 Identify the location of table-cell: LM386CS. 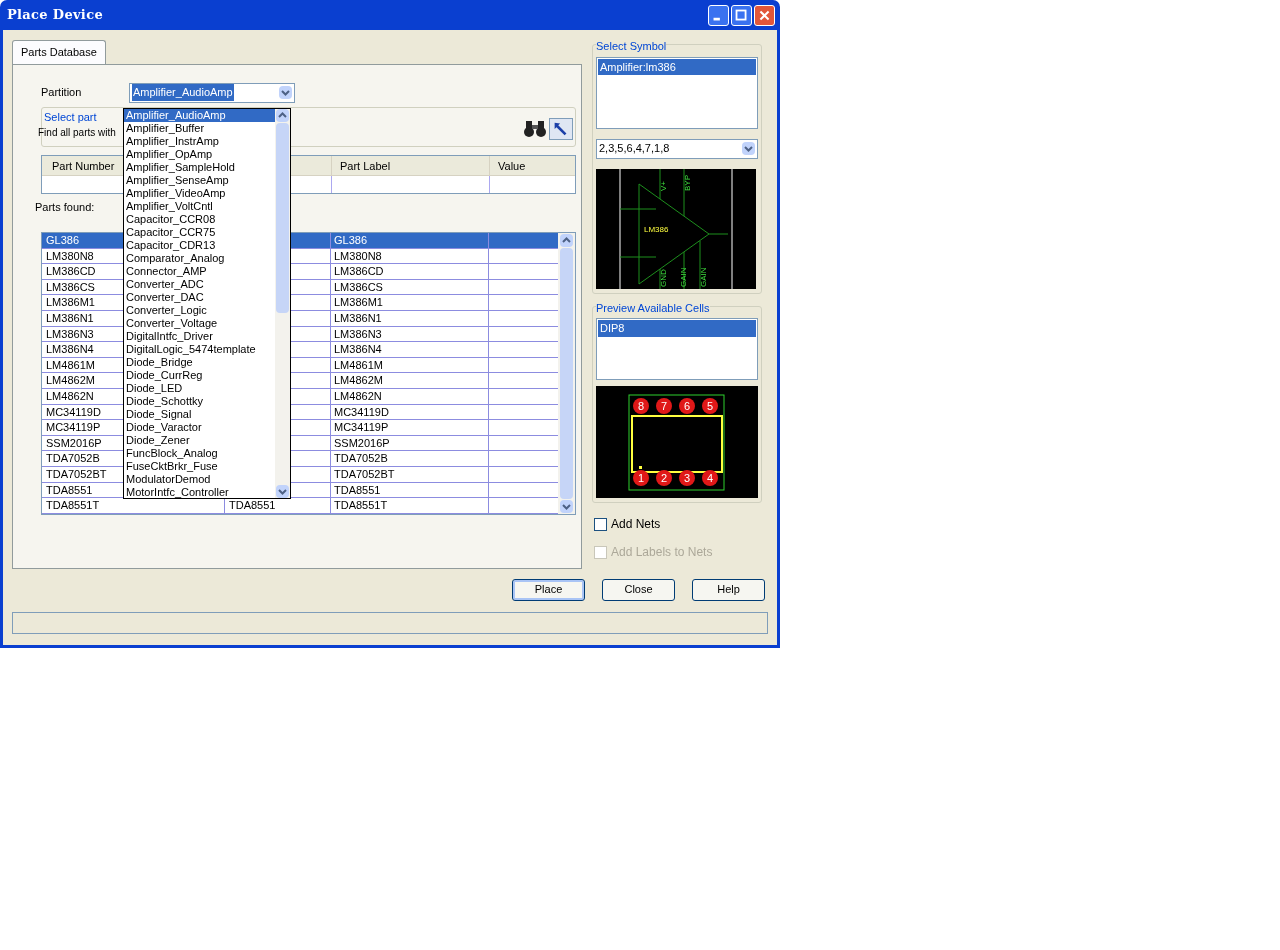
(410, 287).